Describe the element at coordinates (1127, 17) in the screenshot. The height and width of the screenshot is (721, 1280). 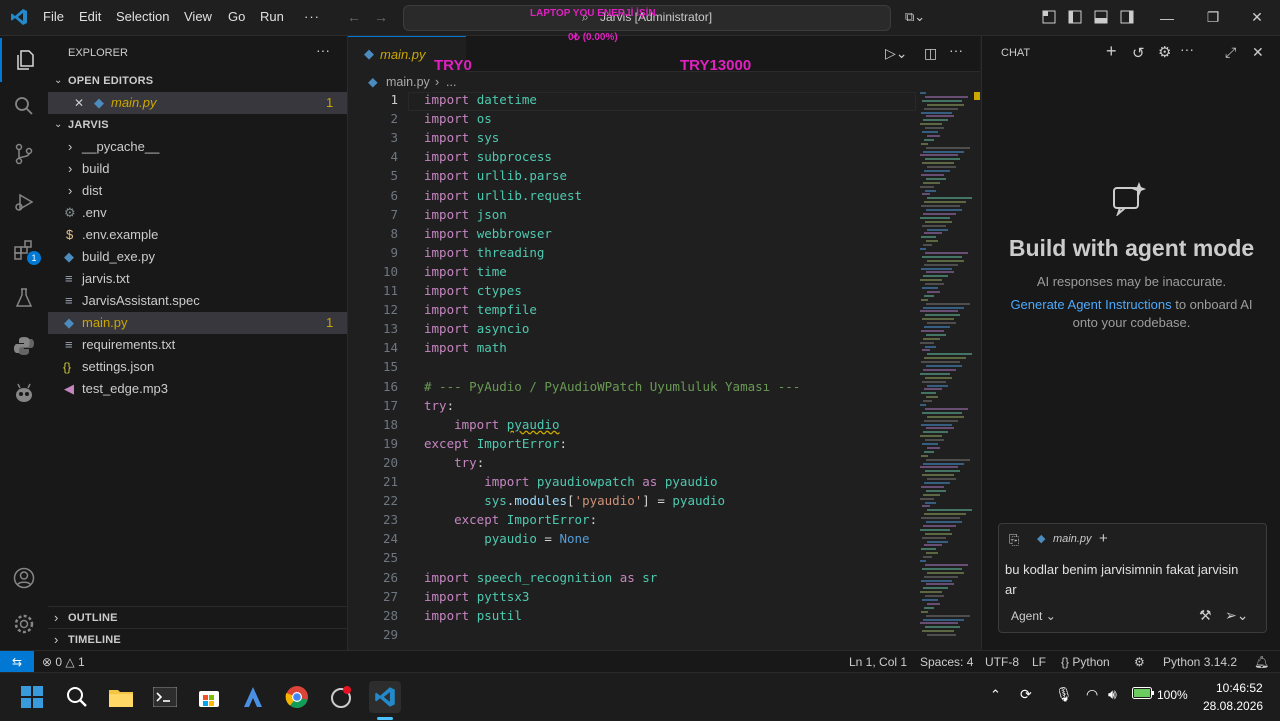
I see `toggle-secondary-sidebar-icon` at that location.